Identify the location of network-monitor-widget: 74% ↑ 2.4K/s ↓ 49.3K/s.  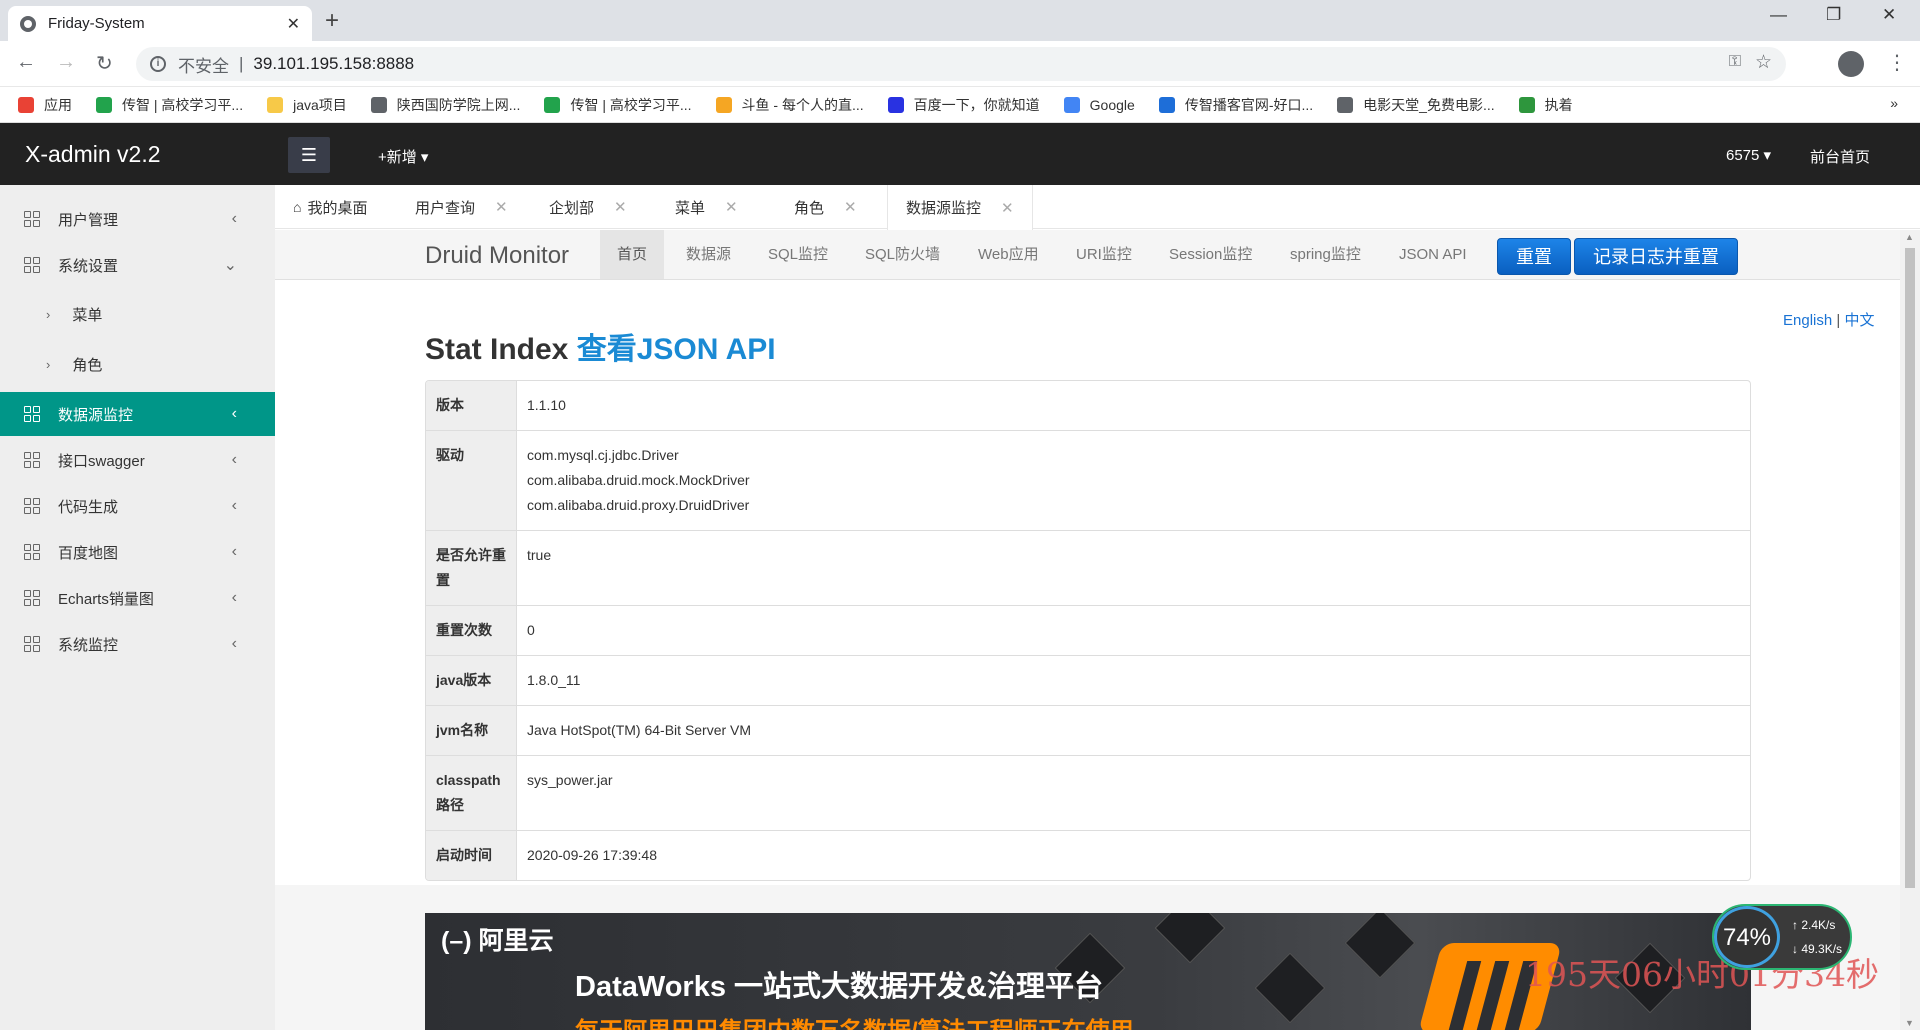
(1782, 937).